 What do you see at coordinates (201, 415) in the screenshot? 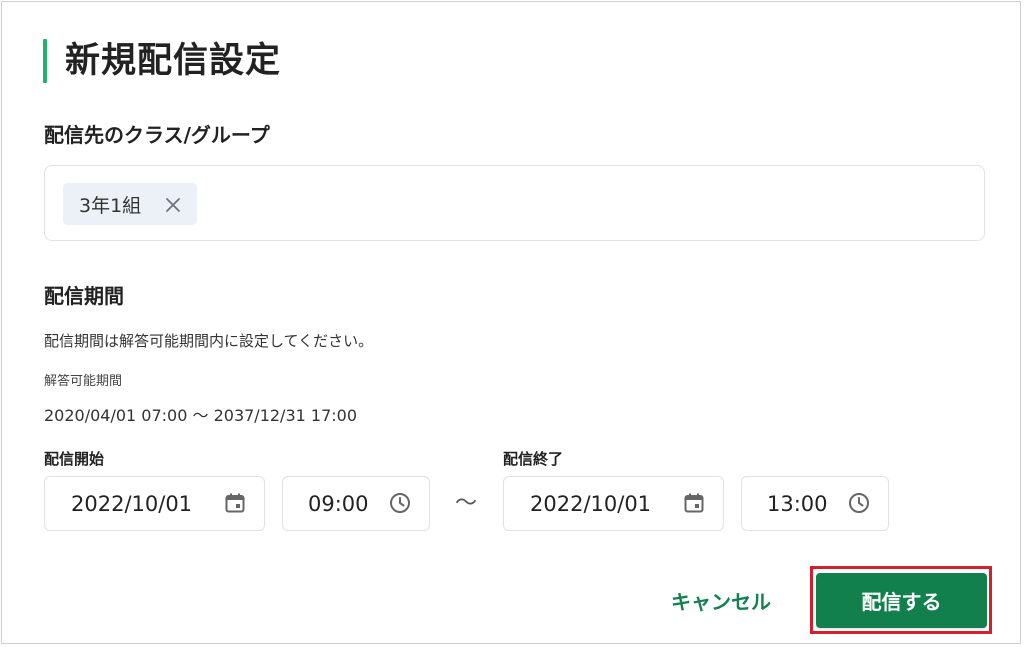
I see `answer-period-range: 2020/04/01 07:00 〜 2037/12/31 17:00` at bounding box center [201, 415].